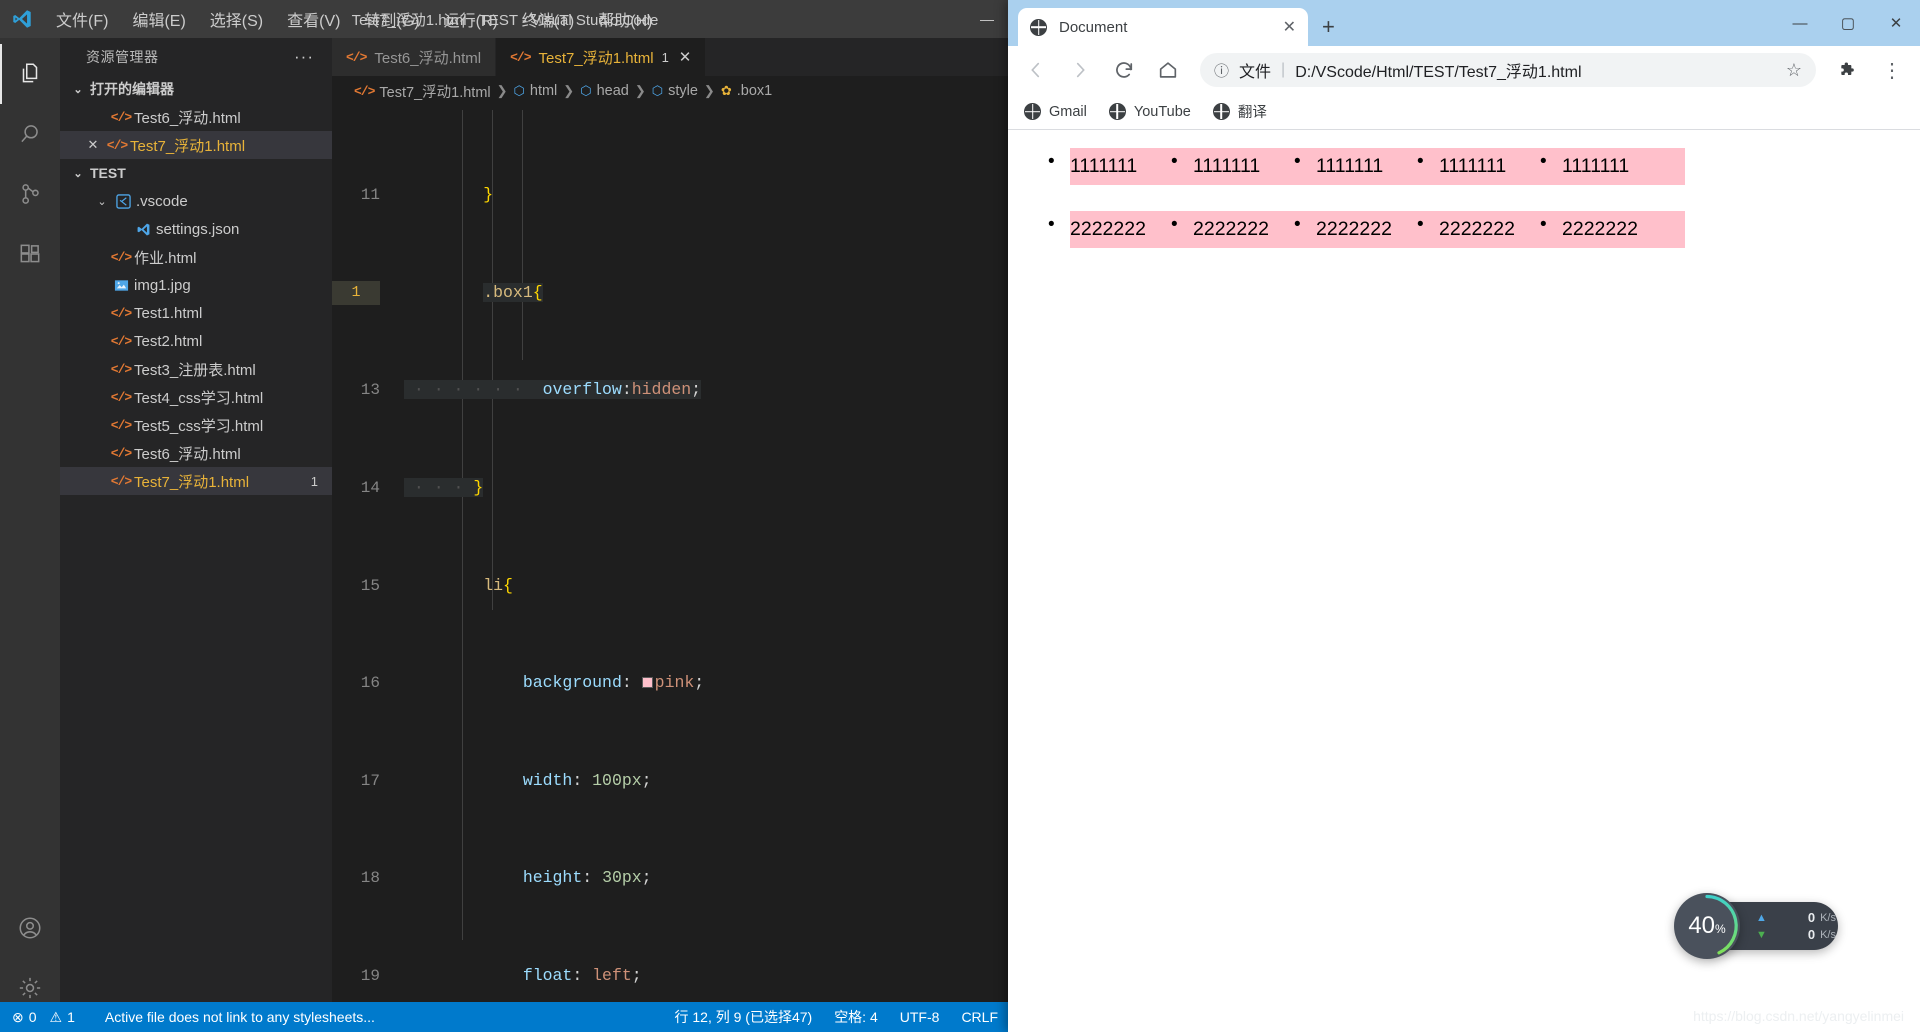 The image size is (1920, 1032). I want to click on back-button, so click(1036, 70).